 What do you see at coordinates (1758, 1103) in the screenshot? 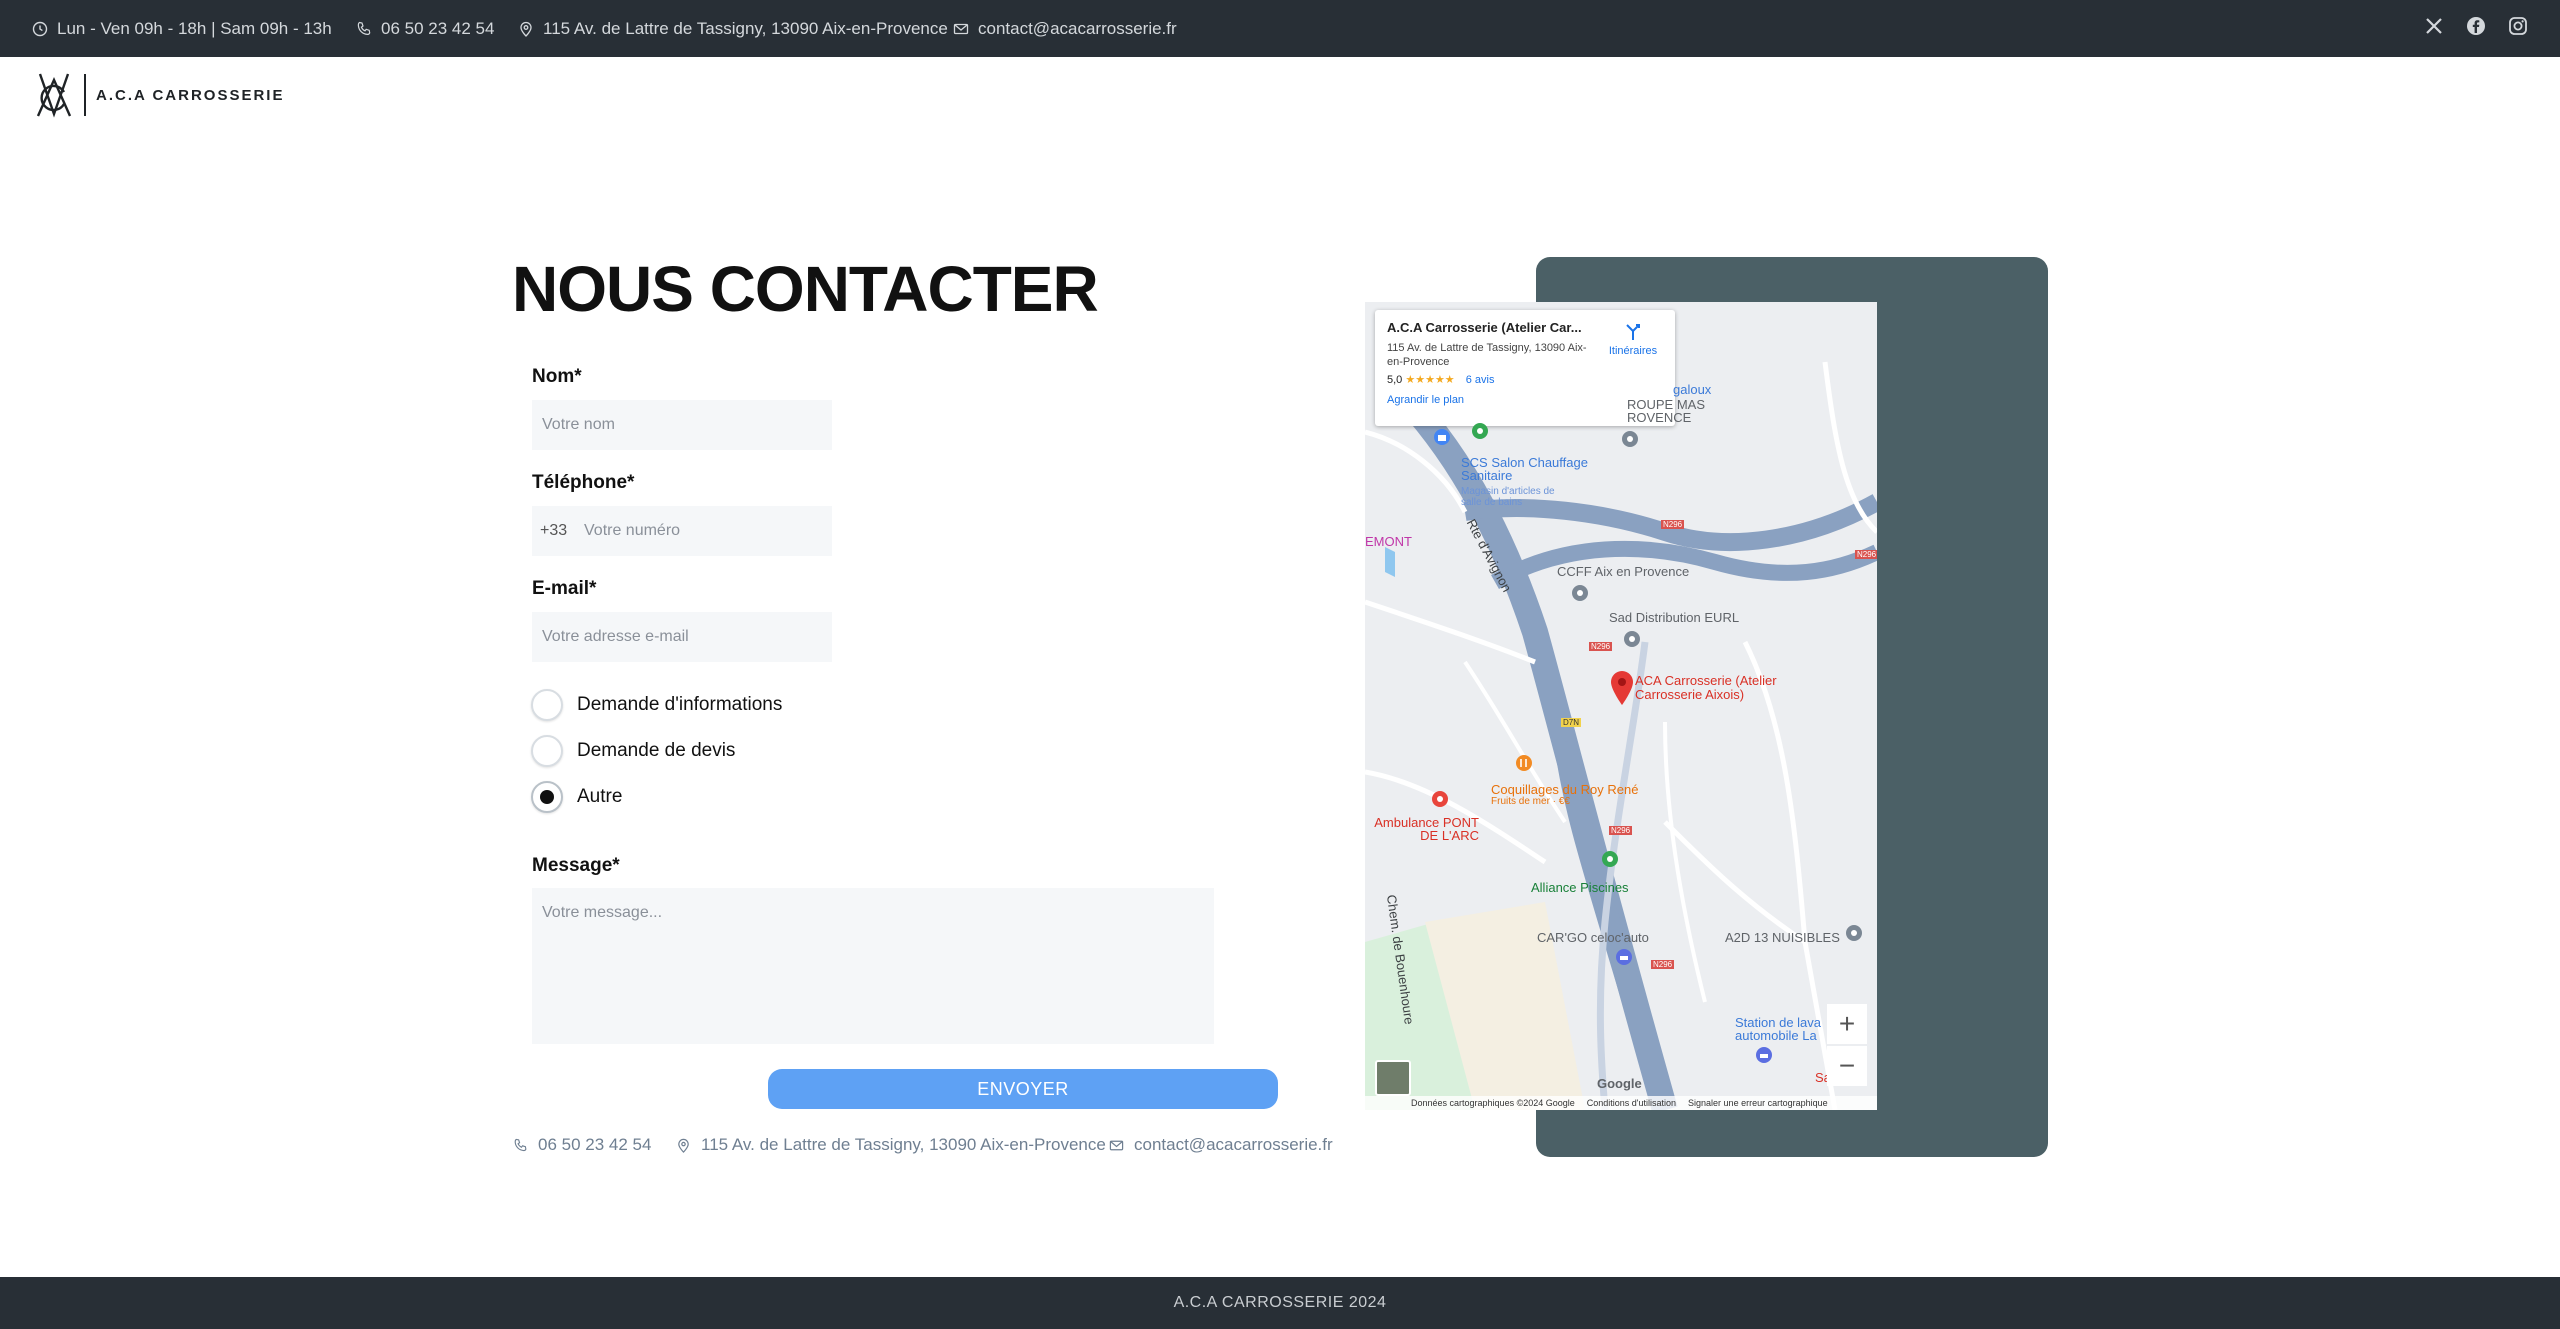
I see `map-report-link: Signaler une erreur cartographique` at bounding box center [1758, 1103].